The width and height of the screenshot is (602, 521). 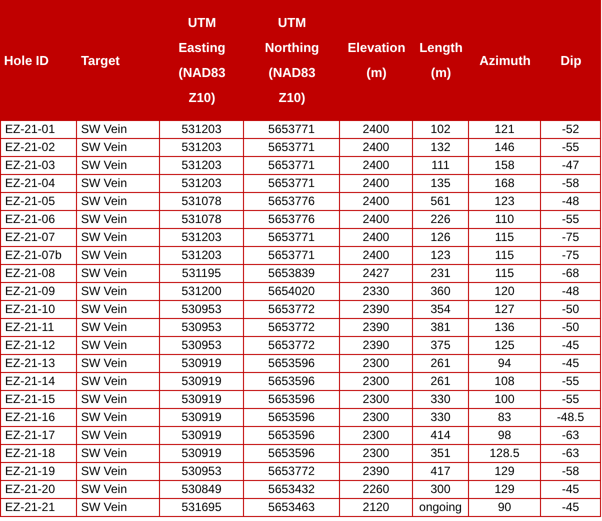 I want to click on table-cell: EZ-21-08, so click(x=38, y=274).